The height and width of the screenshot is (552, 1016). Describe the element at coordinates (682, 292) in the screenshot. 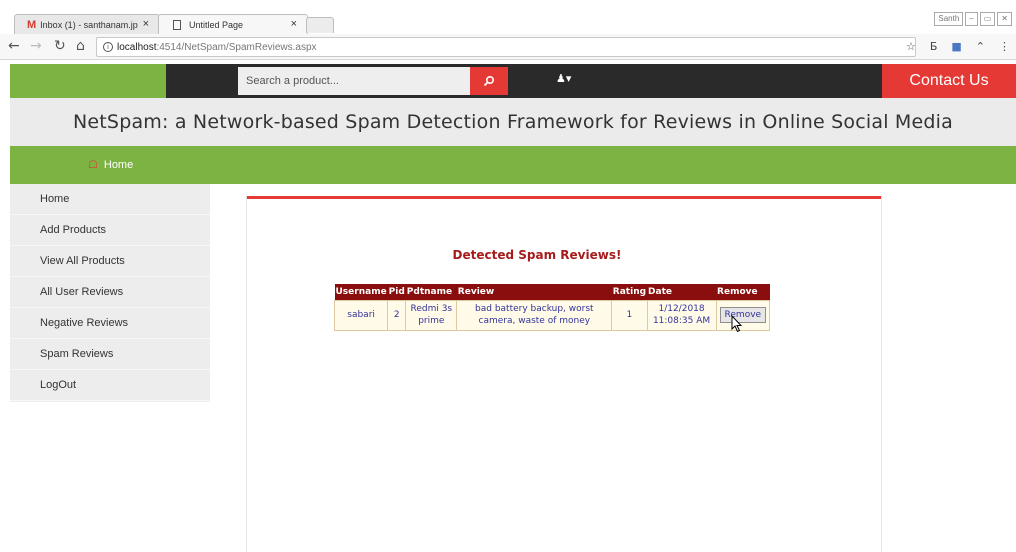

I see `column-header: Date` at that location.